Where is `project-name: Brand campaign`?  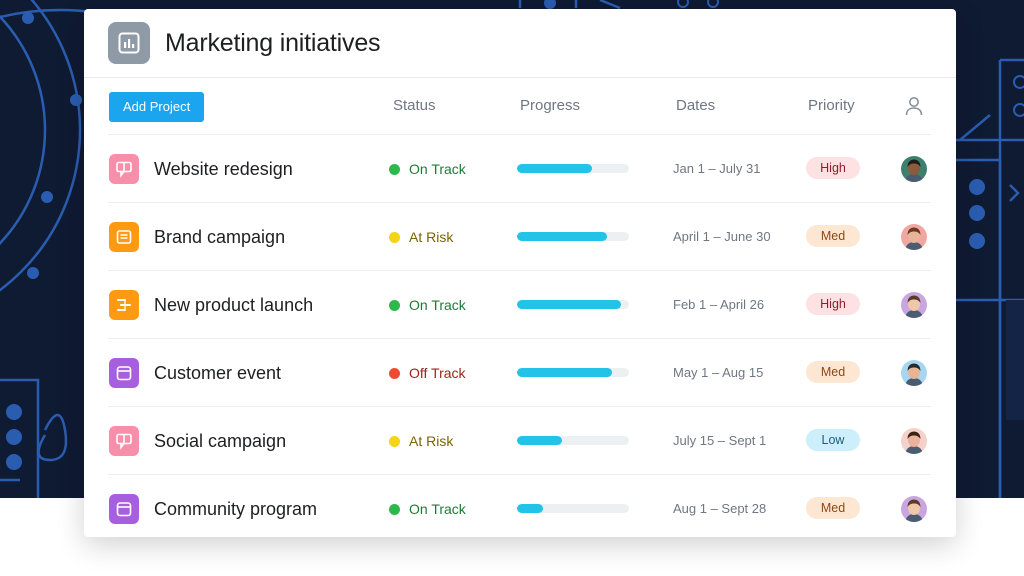 project-name: Brand campaign is located at coordinates (219, 237).